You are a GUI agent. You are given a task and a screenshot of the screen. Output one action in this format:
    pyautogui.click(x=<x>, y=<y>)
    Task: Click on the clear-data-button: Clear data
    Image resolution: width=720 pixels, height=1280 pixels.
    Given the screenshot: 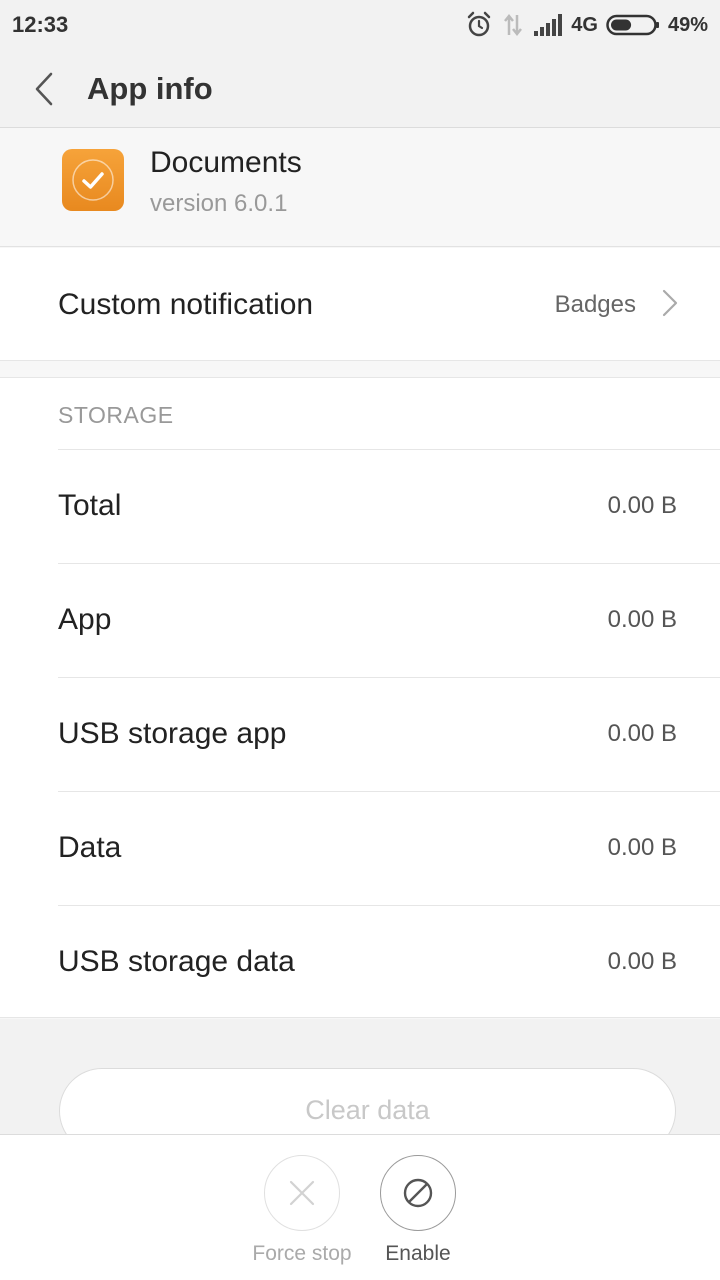 What is the action you would take?
    pyautogui.click(x=367, y=1101)
    